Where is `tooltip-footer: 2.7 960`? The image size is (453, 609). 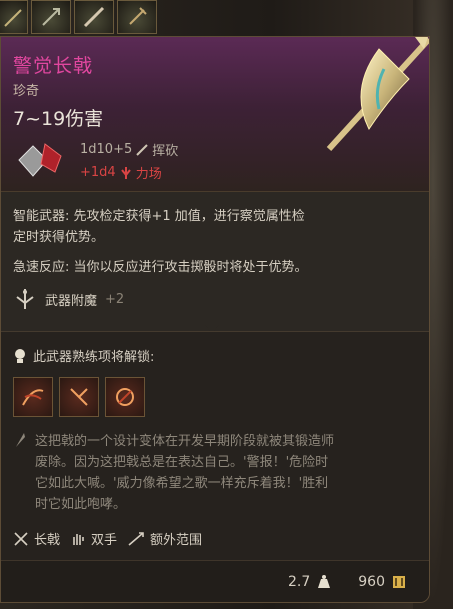
tooltip-footer: 2.7 960 is located at coordinates (215, 581).